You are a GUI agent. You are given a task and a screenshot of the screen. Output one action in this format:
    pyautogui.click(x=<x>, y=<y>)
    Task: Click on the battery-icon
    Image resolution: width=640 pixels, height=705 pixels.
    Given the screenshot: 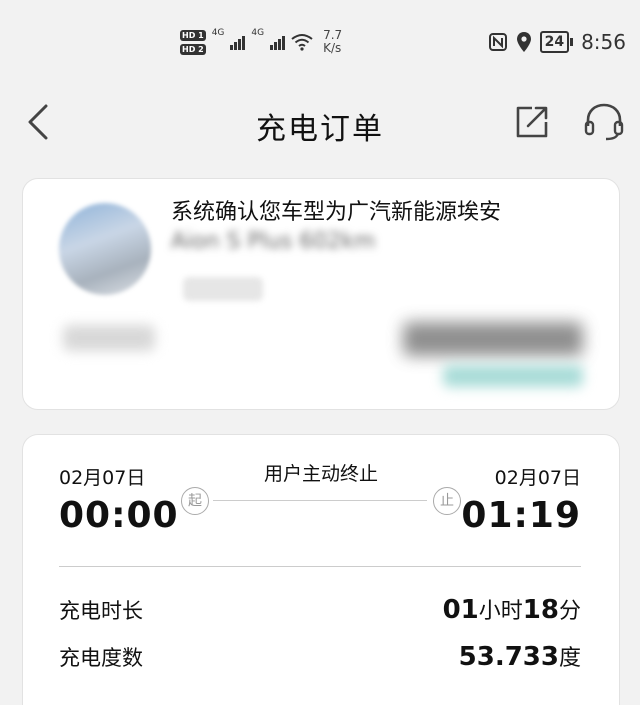 What is the action you would take?
    pyautogui.click(x=572, y=42)
    